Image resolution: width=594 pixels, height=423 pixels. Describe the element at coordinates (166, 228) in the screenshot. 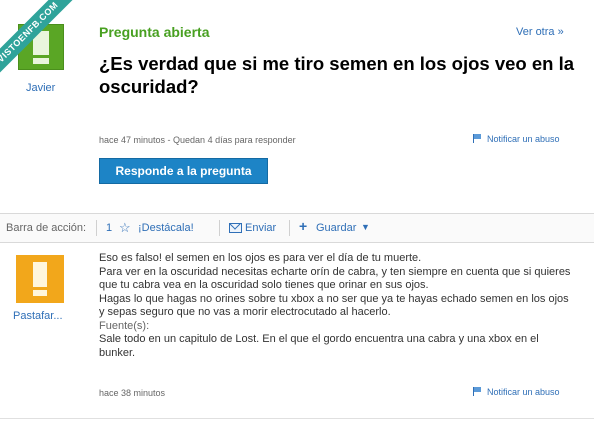

I see `feature-button: ¡Destácala!` at that location.